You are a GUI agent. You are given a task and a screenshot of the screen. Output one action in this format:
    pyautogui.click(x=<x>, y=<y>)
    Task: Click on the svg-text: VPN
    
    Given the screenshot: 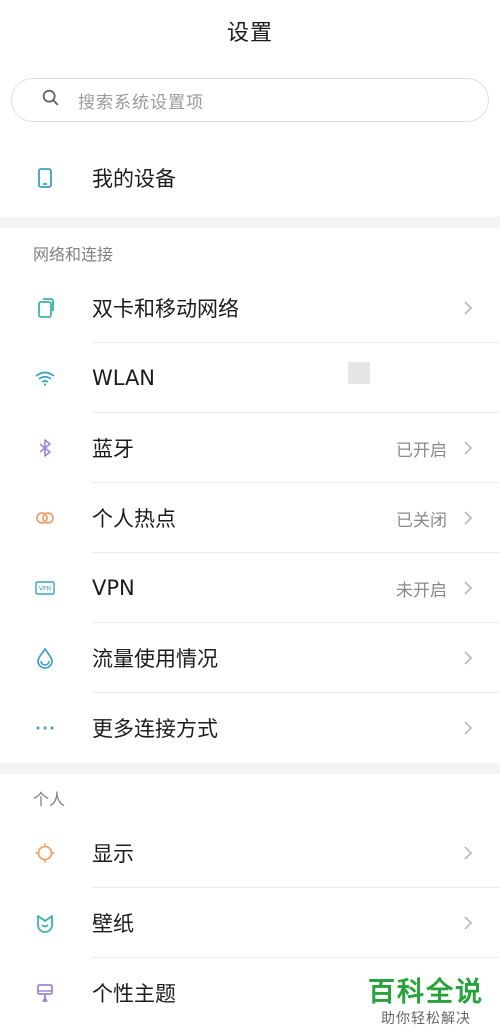 What is the action you would take?
    pyautogui.click(x=45, y=588)
    